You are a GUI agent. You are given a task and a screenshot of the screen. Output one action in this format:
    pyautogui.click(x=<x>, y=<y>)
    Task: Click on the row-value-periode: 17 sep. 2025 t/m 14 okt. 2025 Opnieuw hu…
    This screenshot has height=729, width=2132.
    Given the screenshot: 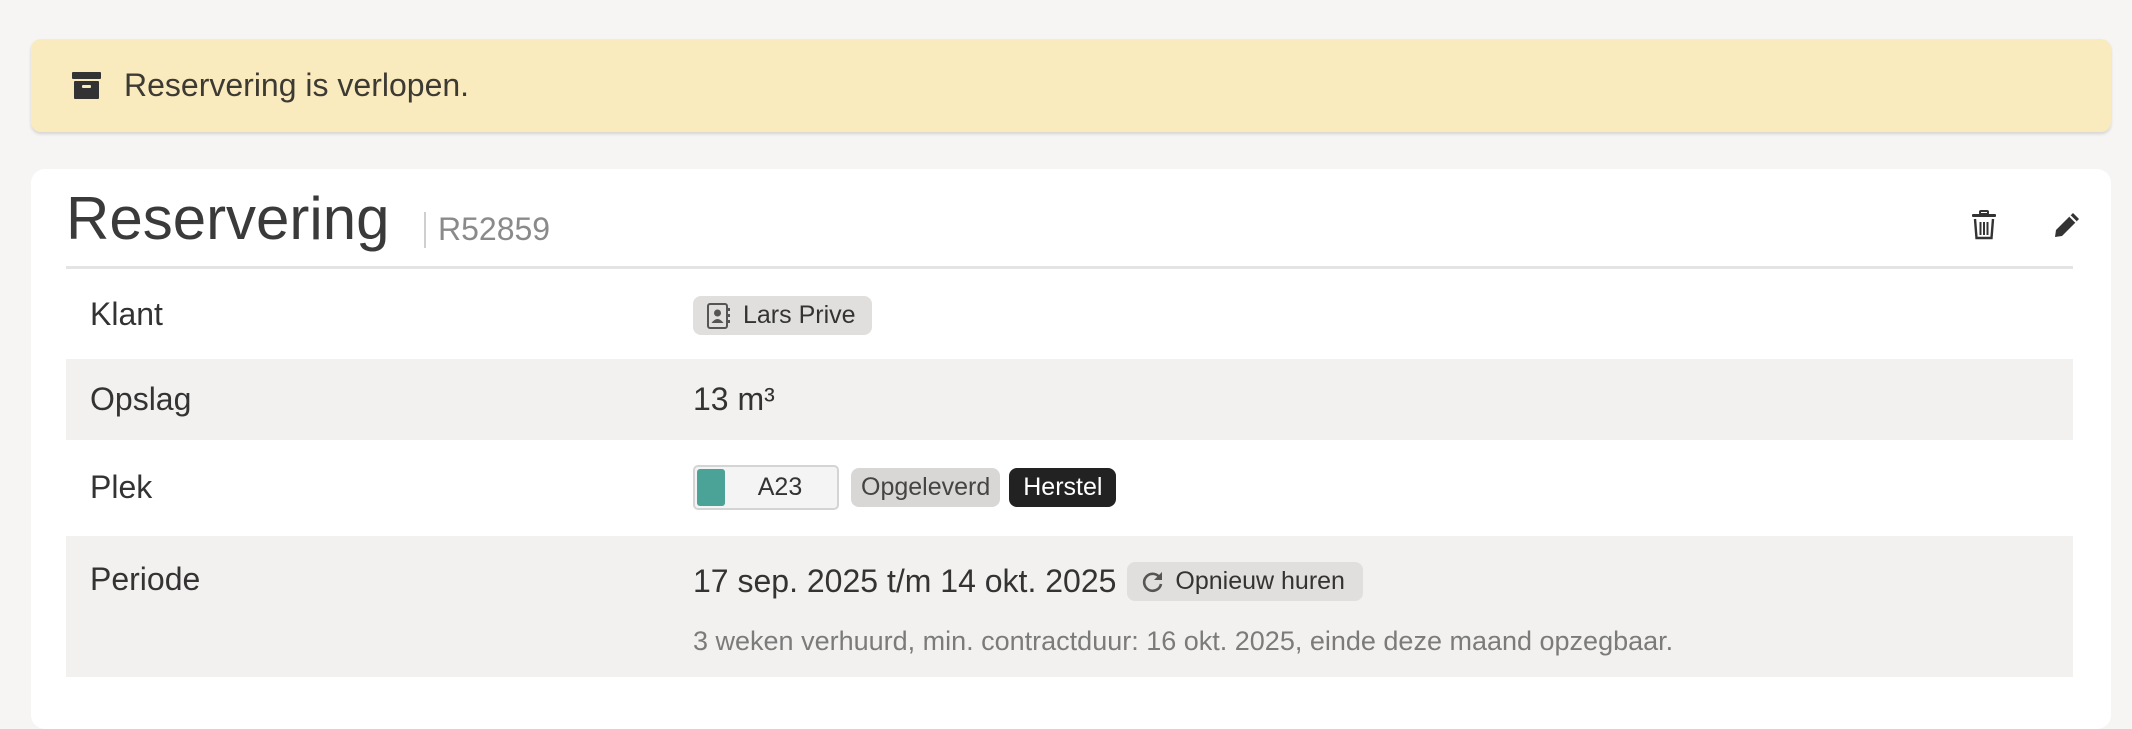 What is the action you would take?
    pyautogui.click(x=1028, y=581)
    